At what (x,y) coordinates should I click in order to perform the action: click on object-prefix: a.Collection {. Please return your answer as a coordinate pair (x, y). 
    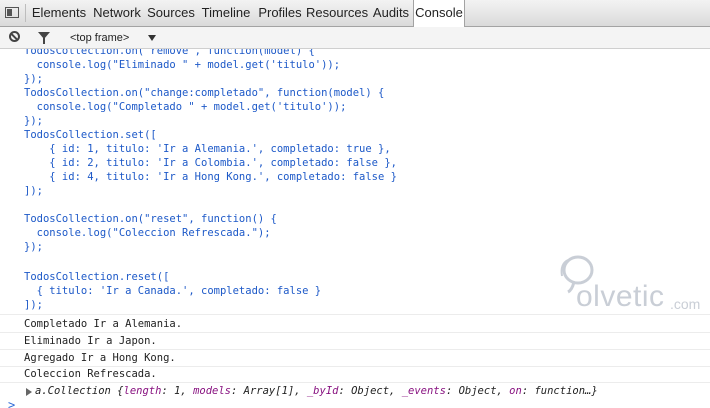
    Looking at the image, I should click on (79, 391).